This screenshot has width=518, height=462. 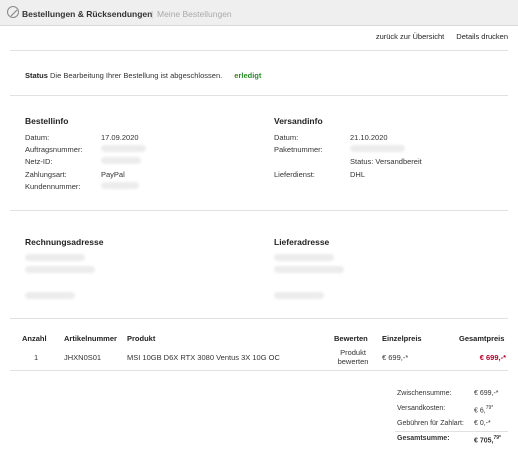 What do you see at coordinates (113, 174) in the screenshot?
I see `payment-method-value: PayPal` at bounding box center [113, 174].